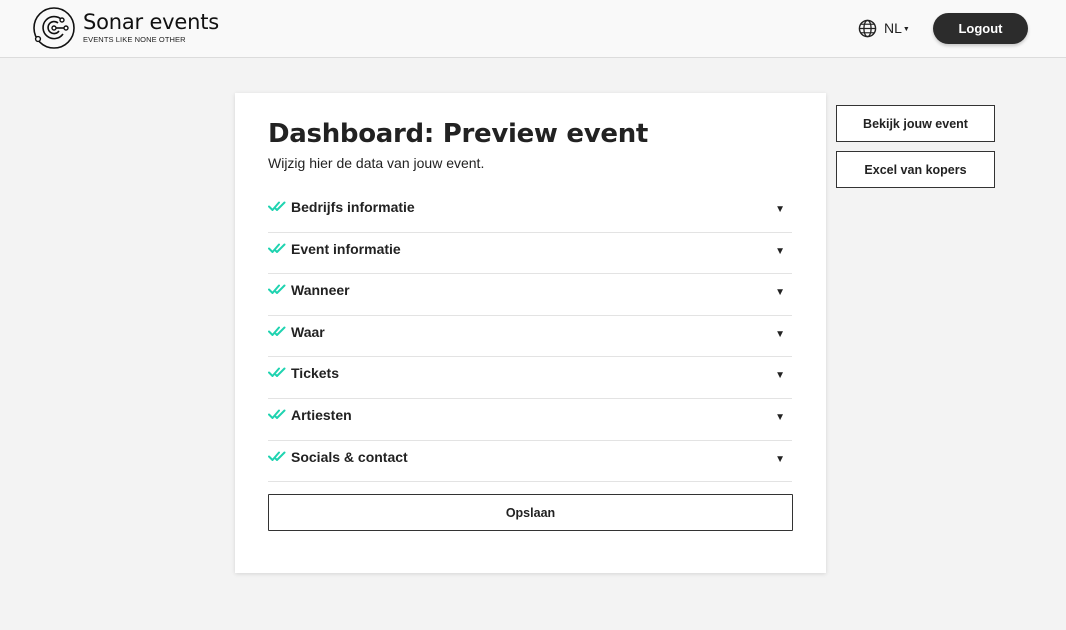  Describe the element at coordinates (915, 123) in the screenshot. I see `view-event-button: Bekijk jouw event` at that location.